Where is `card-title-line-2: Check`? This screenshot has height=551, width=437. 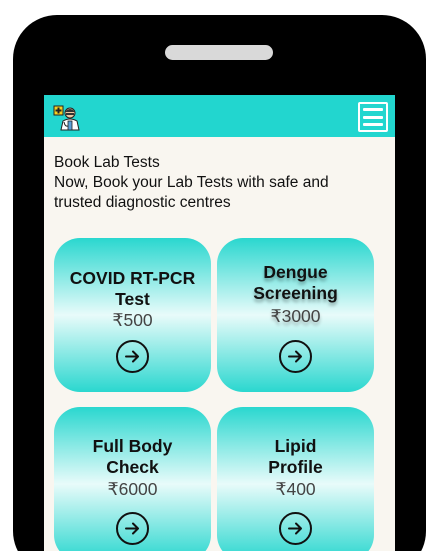 card-title-line-2: Check is located at coordinates (132, 467).